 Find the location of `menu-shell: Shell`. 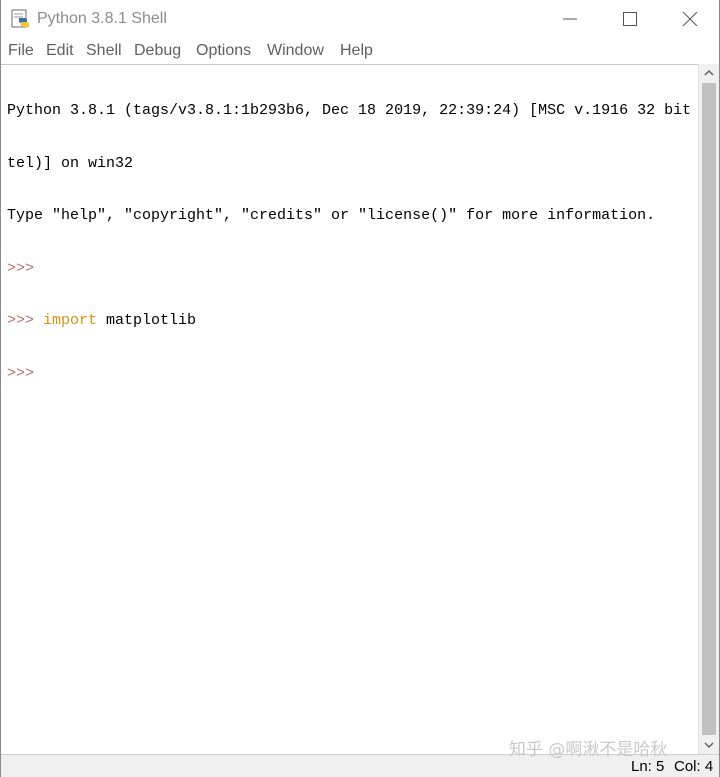

menu-shell: Shell is located at coordinates (104, 51).